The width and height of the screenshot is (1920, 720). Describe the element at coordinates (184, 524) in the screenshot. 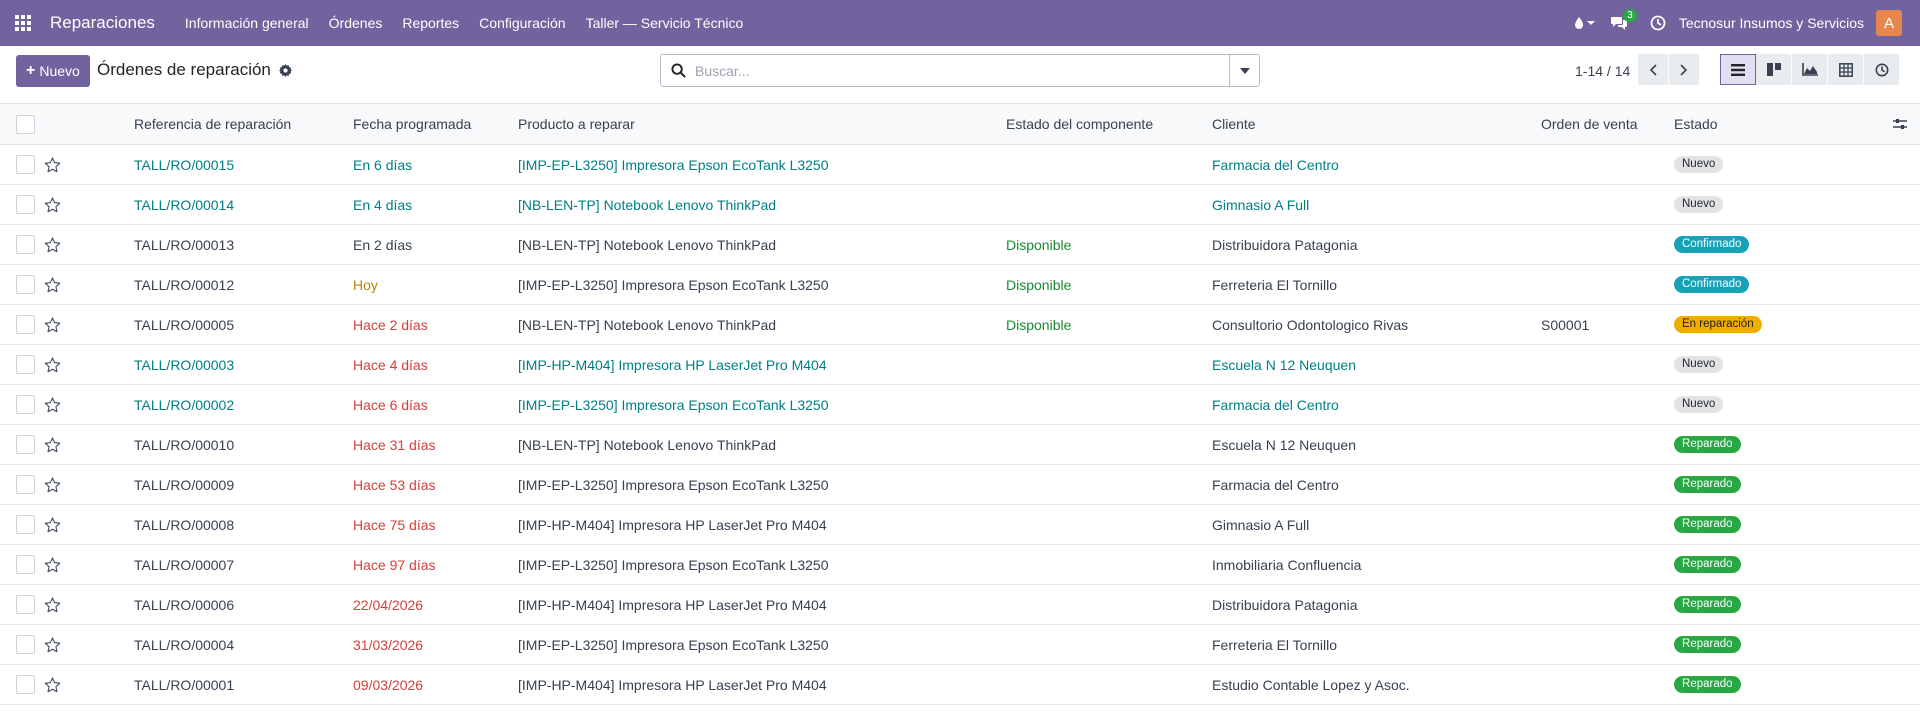

I see `repair-reference: TALL/RO/00008` at that location.